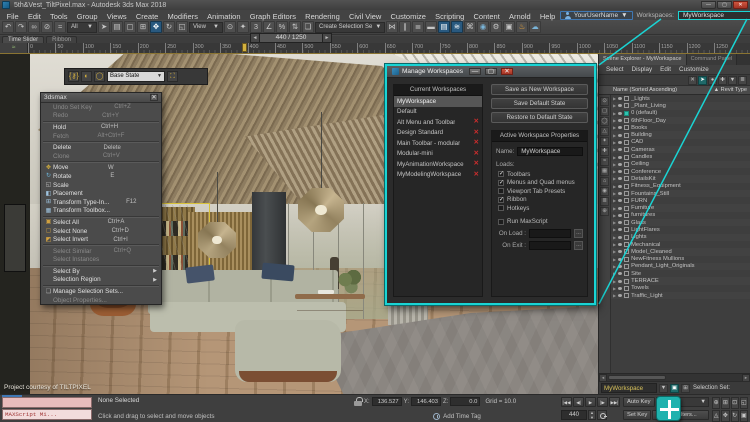 The width and height of the screenshot is (750, 422). Describe the element at coordinates (680, 208) in the screenshot. I see `scene-explorer-row: ▶ Furniture` at that location.